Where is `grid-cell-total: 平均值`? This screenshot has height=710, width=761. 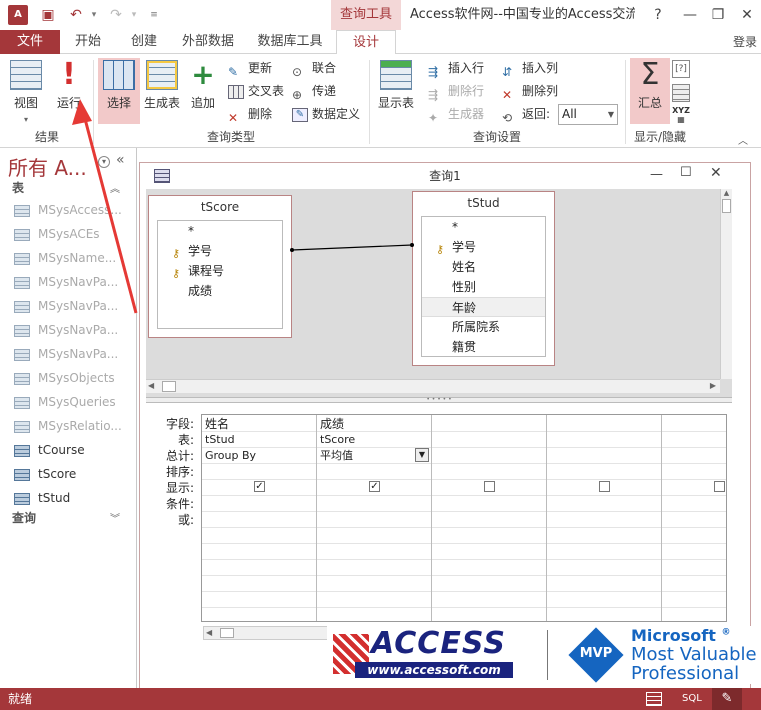
grid-cell-total: 平均值 is located at coordinates (374, 456).